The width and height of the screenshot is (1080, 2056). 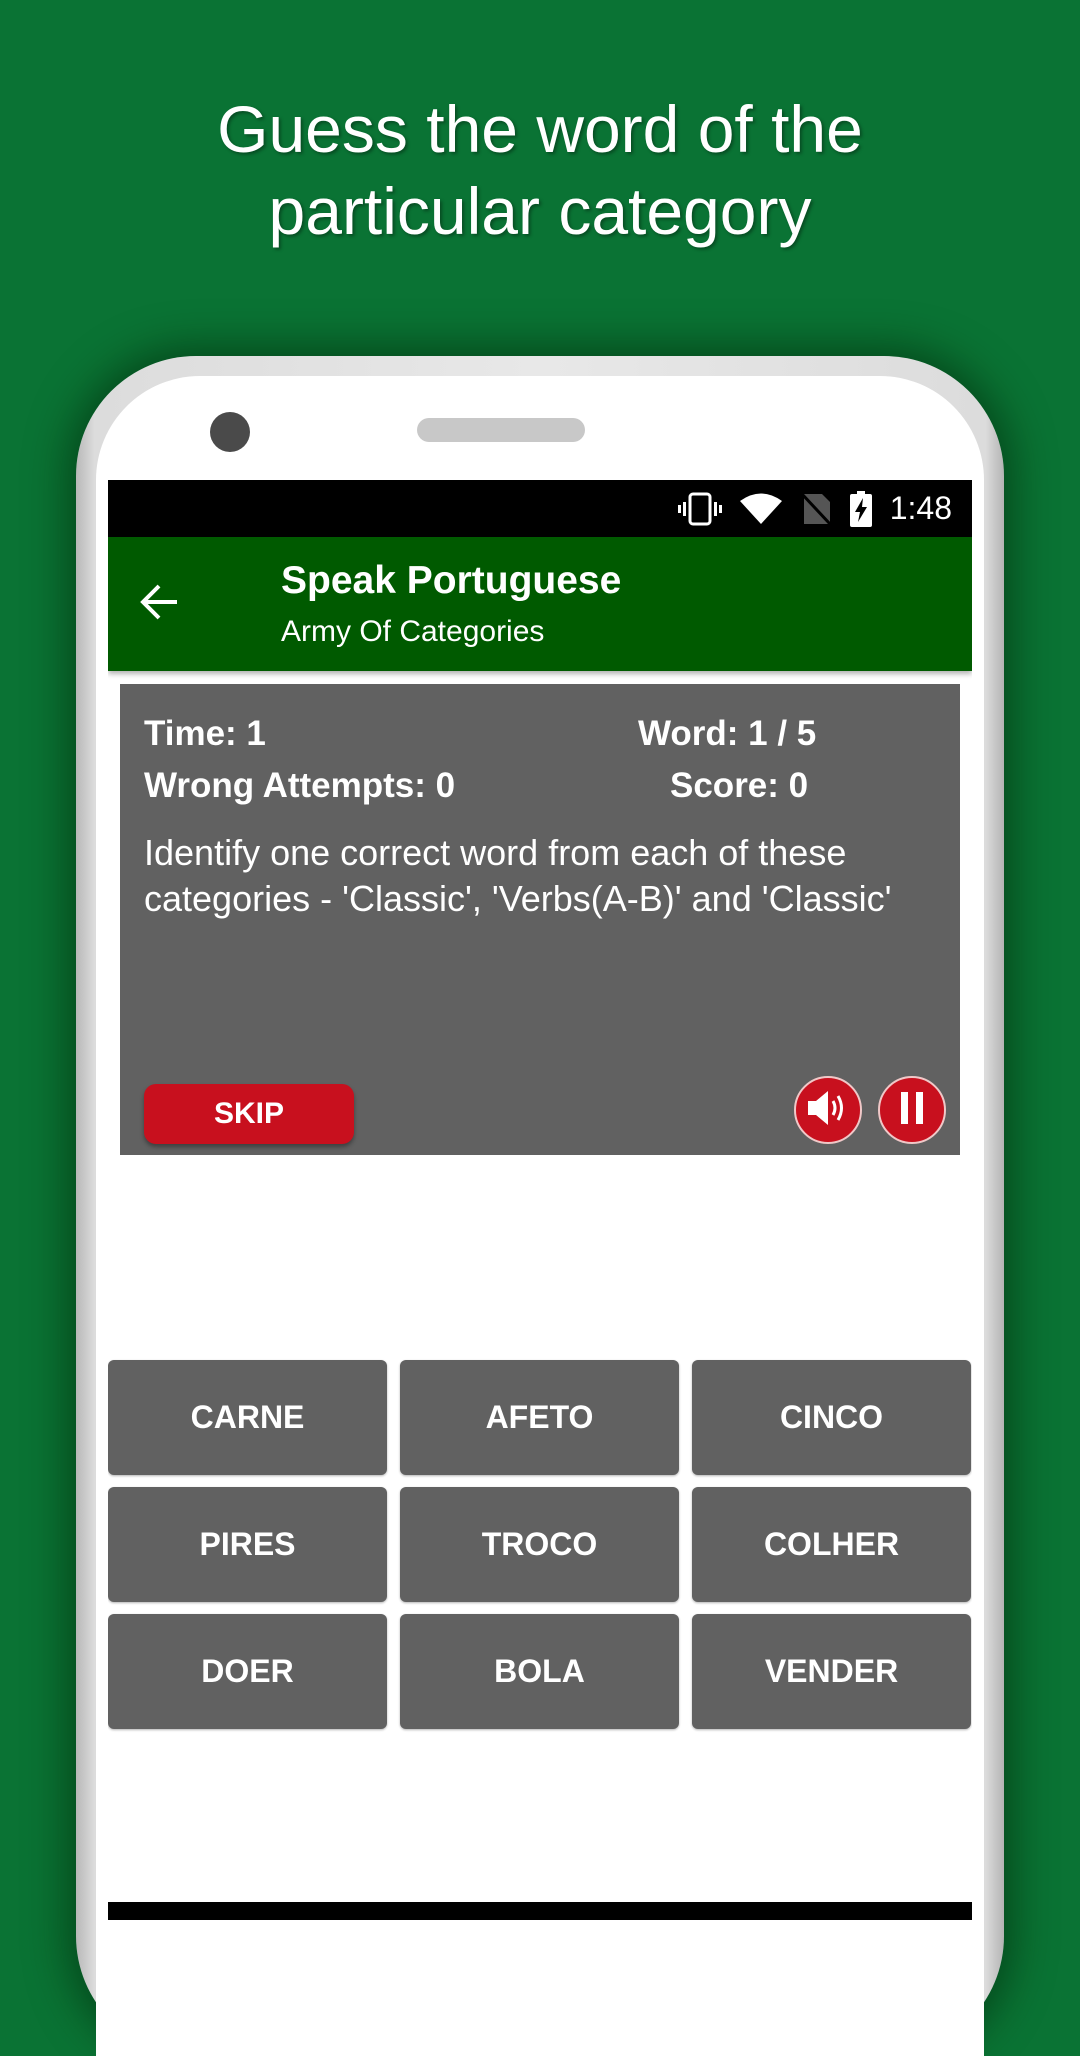 I want to click on wrong-attempts-counter: Wrong Attempts: 0, so click(x=300, y=785).